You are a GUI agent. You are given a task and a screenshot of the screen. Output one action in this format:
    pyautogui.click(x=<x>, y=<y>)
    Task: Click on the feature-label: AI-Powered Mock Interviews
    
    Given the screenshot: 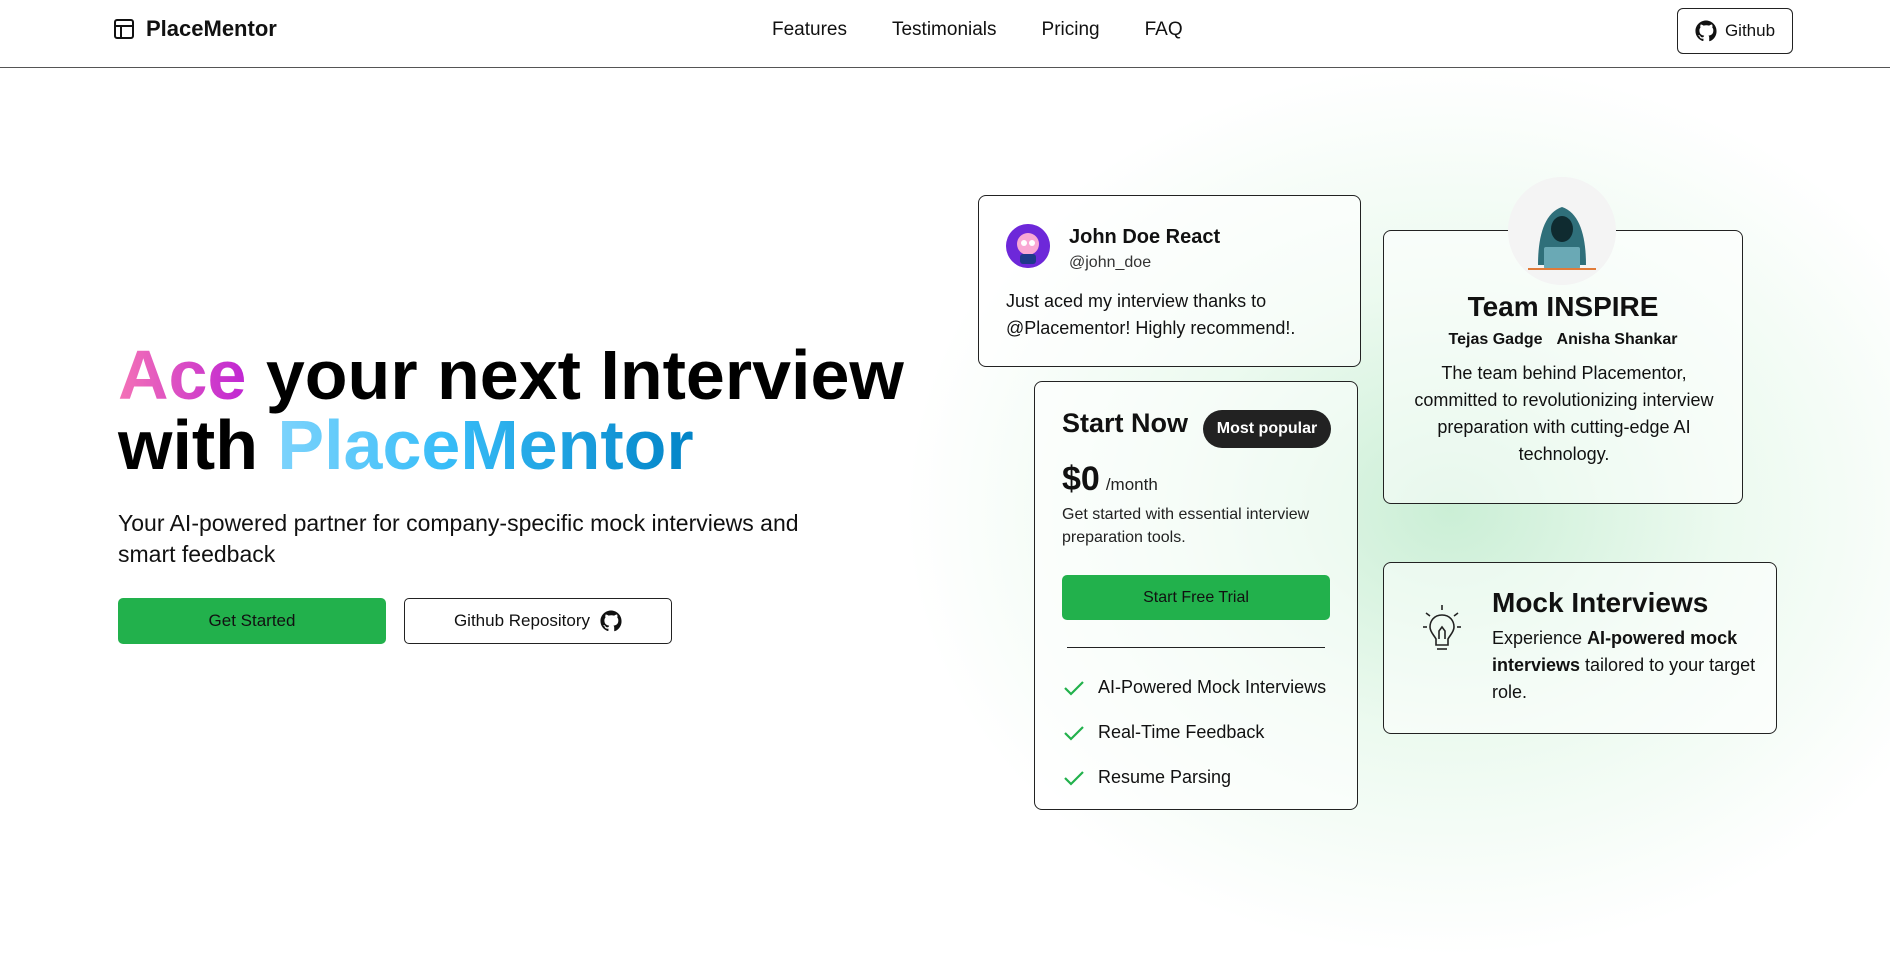 What is the action you would take?
    pyautogui.click(x=1212, y=687)
    